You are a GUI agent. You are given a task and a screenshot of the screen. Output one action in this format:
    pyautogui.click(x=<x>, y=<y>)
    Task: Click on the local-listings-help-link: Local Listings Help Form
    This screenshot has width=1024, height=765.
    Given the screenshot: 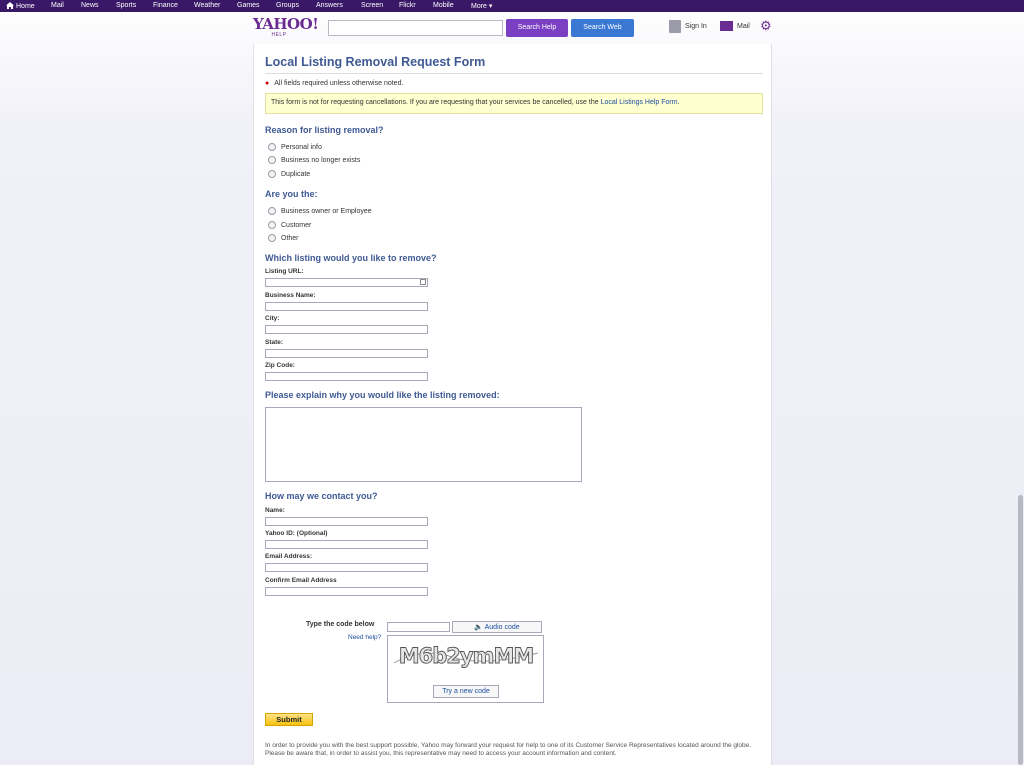 What is the action you would take?
    pyautogui.click(x=639, y=102)
    